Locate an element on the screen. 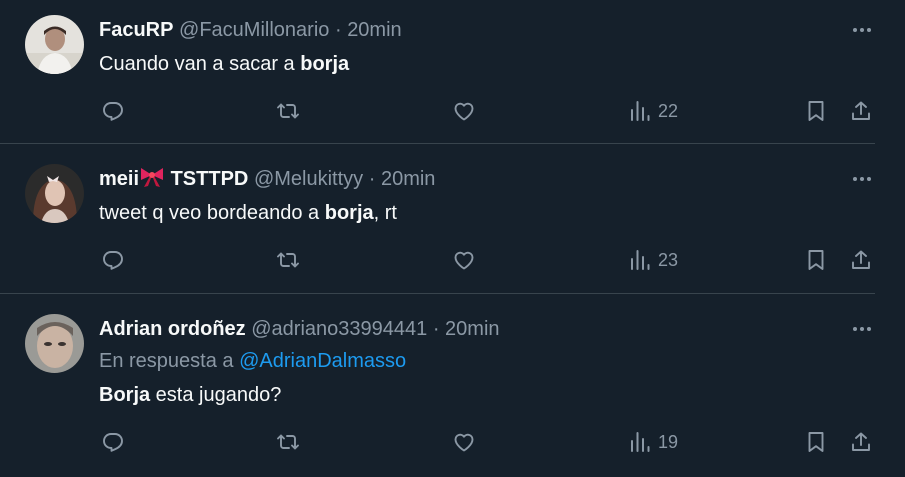 The width and height of the screenshot is (905, 477). tweet-header: Adrian ordoñez @adriano33994441 · 20min is located at coordinates (299, 329).